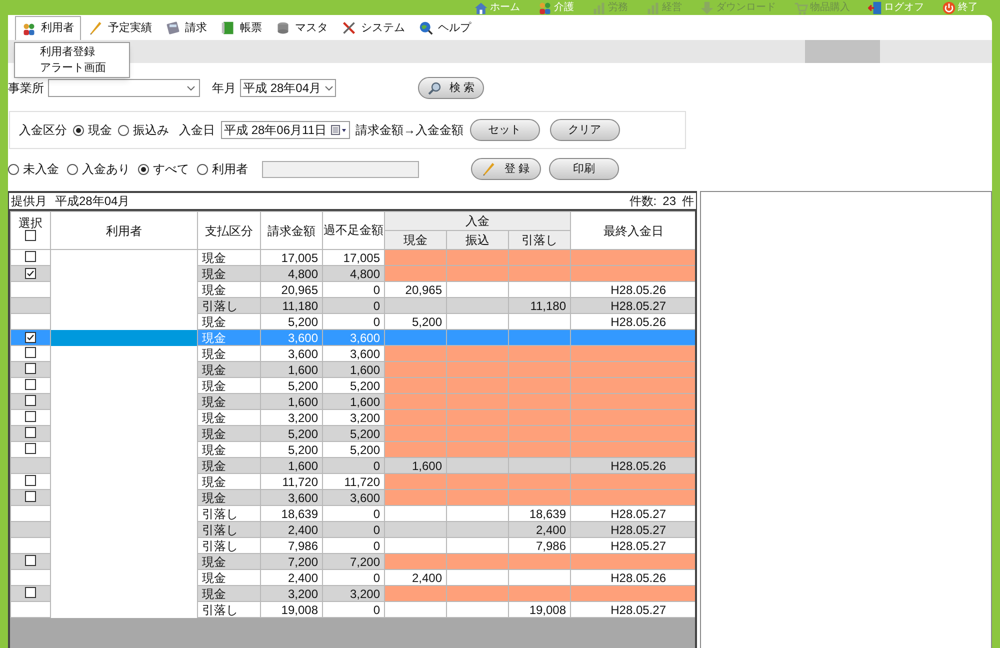  Describe the element at coordinates (291, 290) in the screenshot. I see `table-cell: 20,965` at that location.